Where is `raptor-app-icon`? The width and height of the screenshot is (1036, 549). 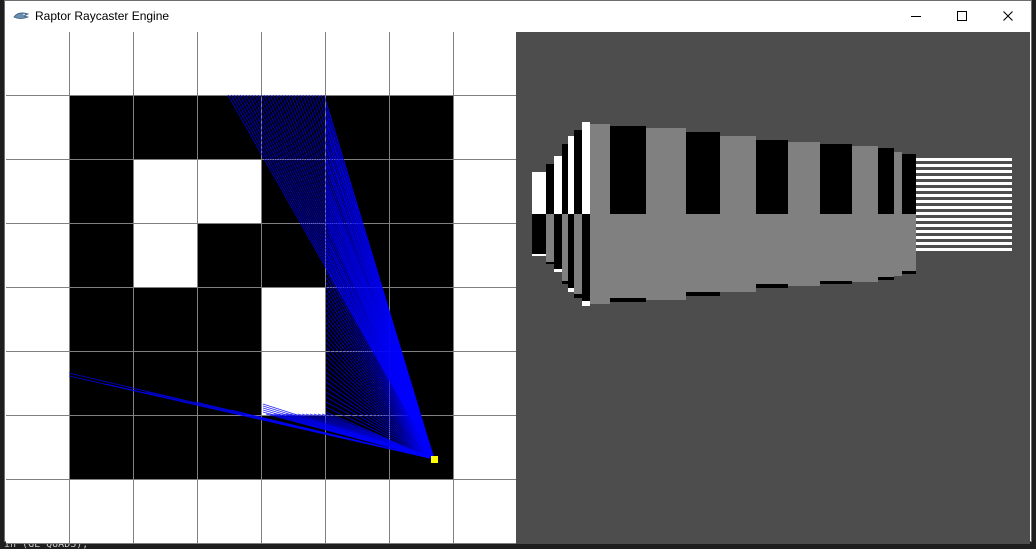 raptor-app-icon is located at coordinates (21, 16).